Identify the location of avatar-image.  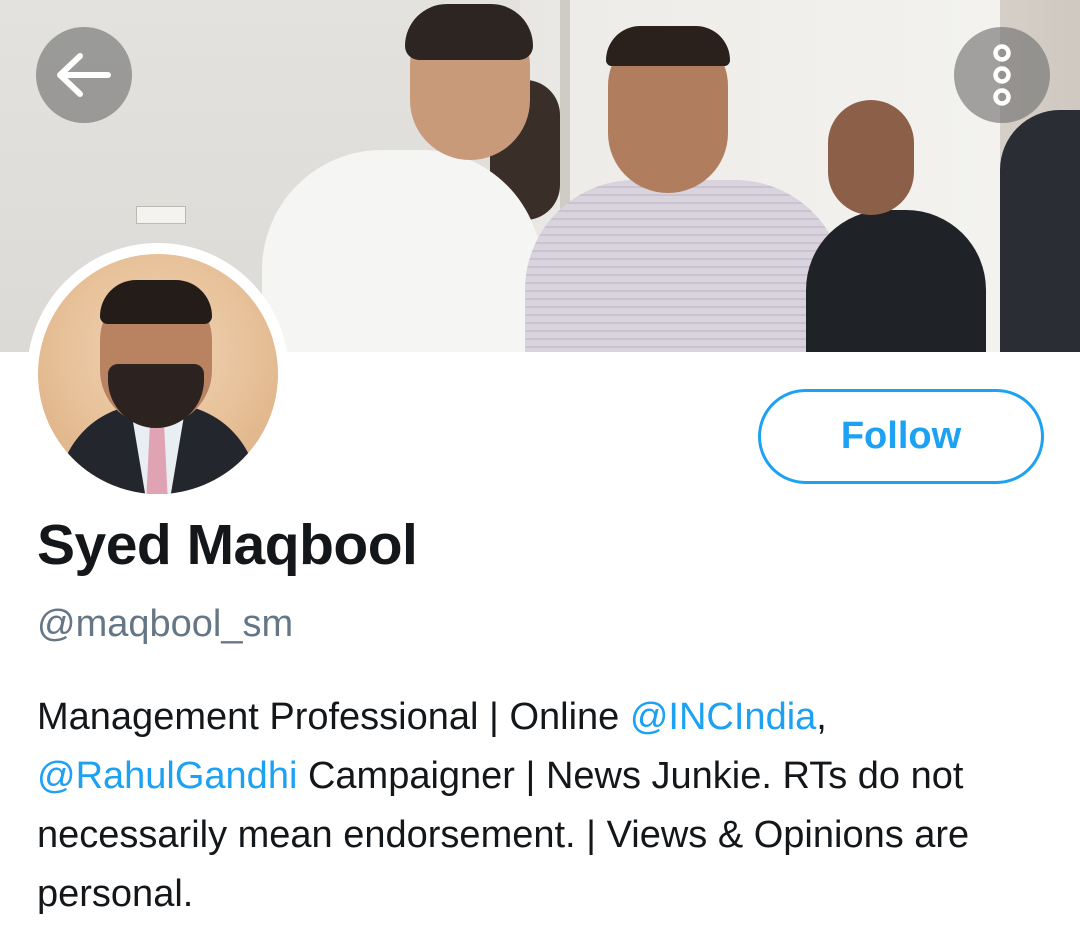
(158, 374).